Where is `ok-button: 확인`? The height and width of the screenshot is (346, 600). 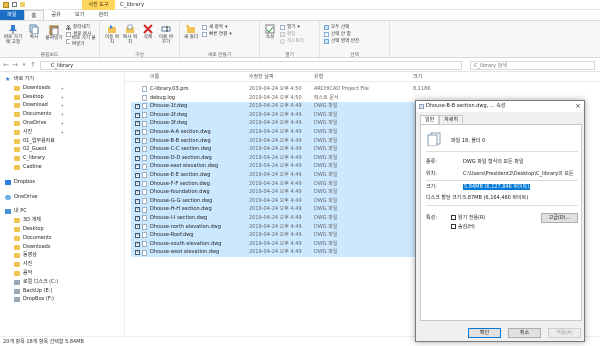 ok-button: 확인 is located at coordinates (484, 333).